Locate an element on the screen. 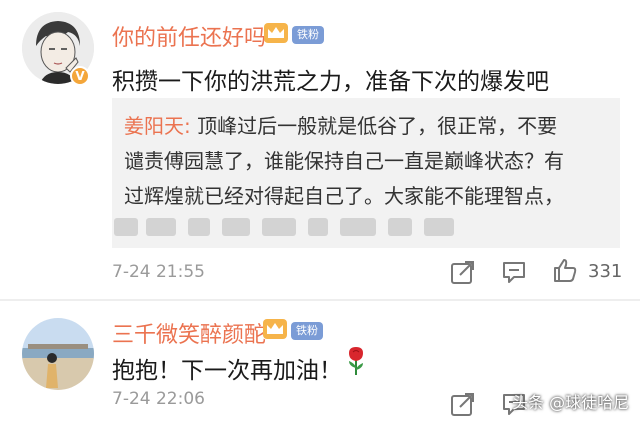  quote-username: 姜阳天: is located at coordinates (157, 126).